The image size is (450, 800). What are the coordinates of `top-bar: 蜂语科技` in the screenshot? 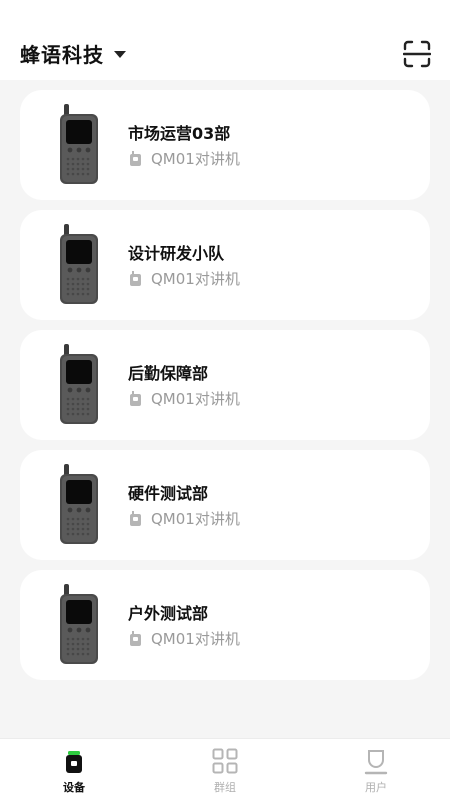 It's located at (225, 40).